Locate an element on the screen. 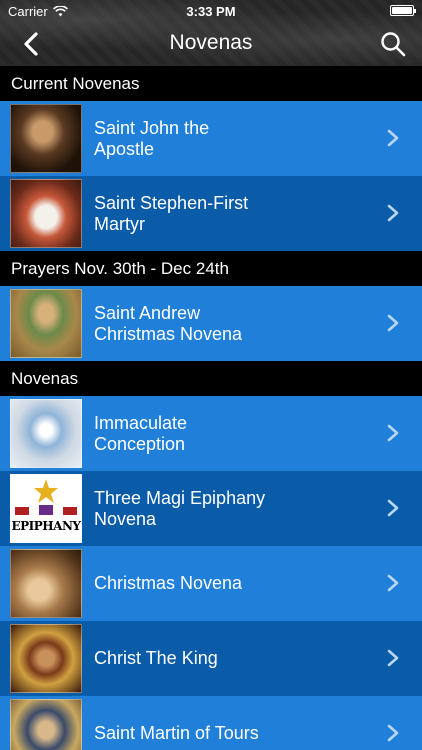 This screenshot has height=750, width=422. search-icon is located at coordinates (393, 44).